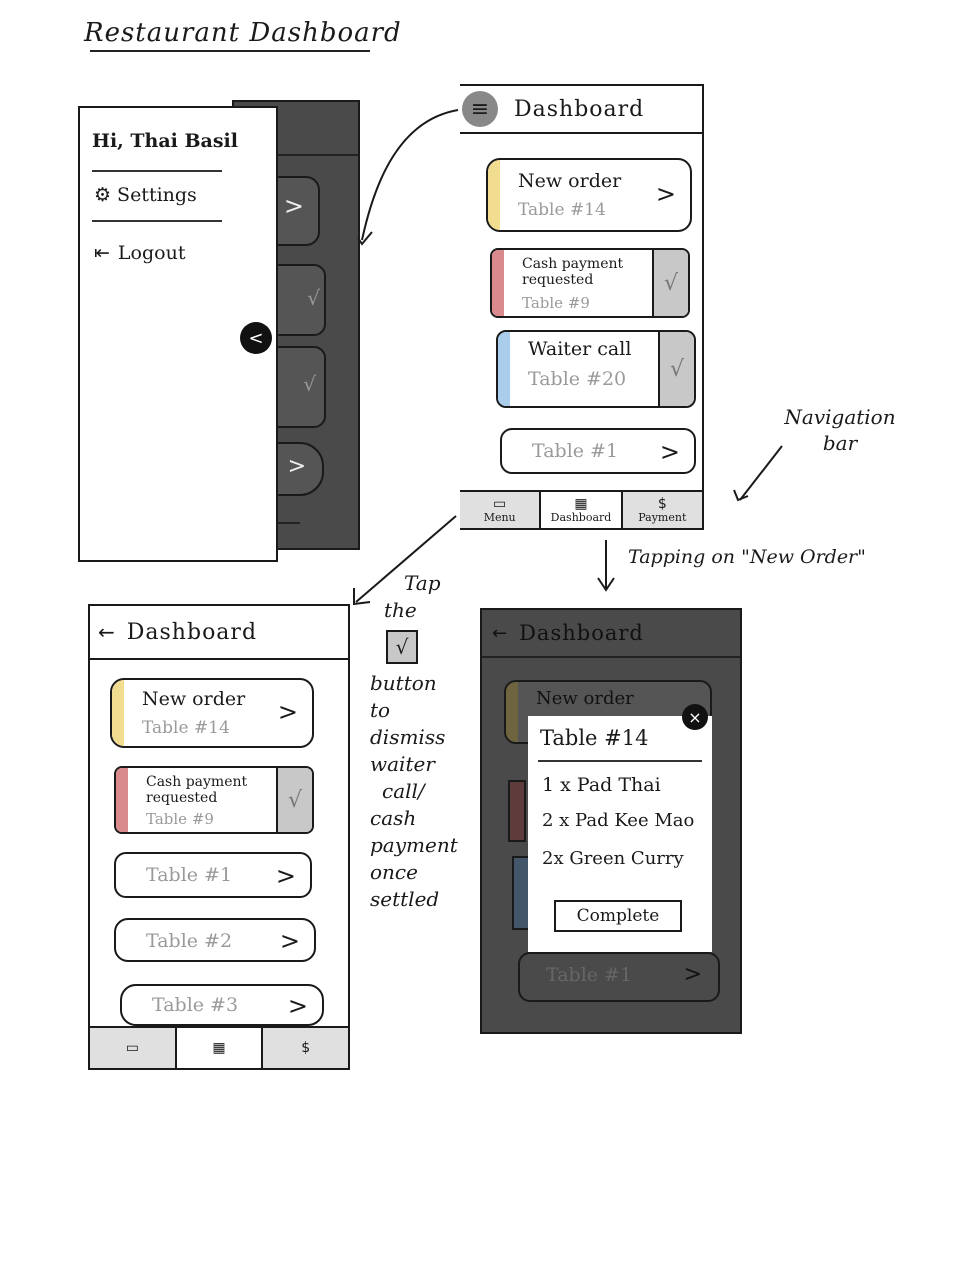  I want to click on drawer-logout: ⇤ Logout, so click(139, 253).